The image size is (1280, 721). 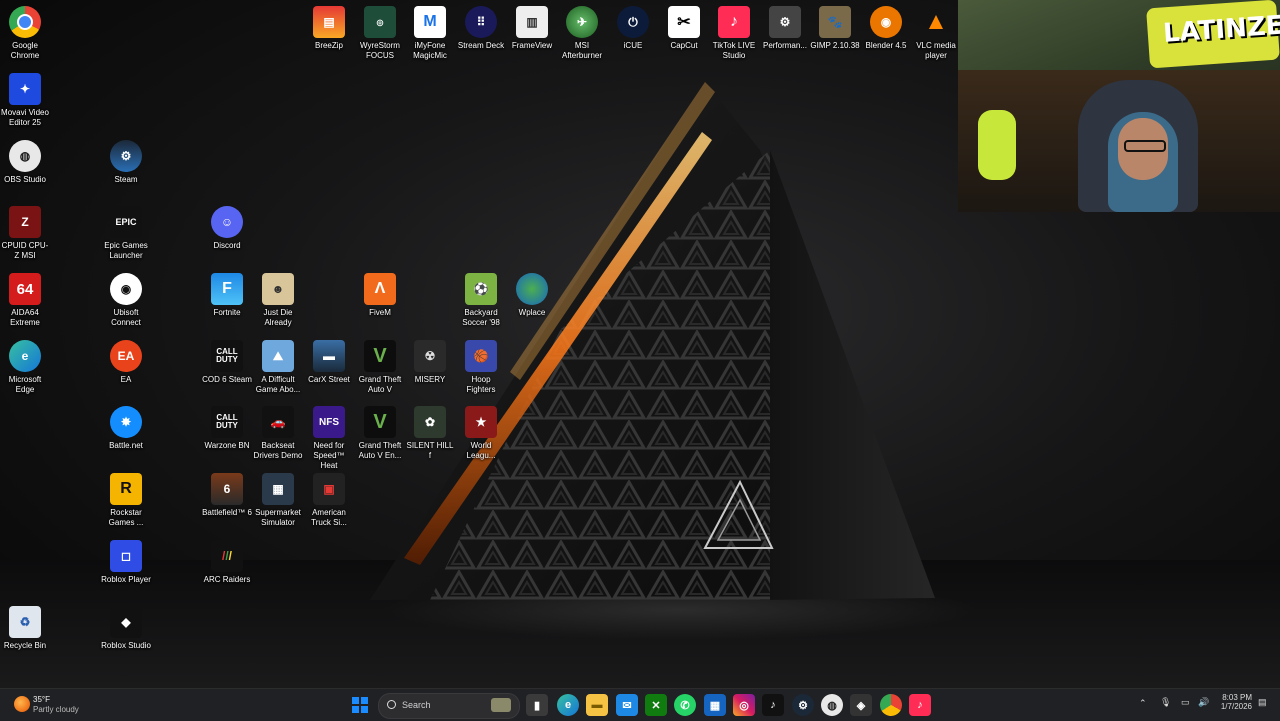 What do you see at coordinates (715, 705) in the screenshot?
I see `taskbar-calculator: ▦` at bounding box center [715, 705].